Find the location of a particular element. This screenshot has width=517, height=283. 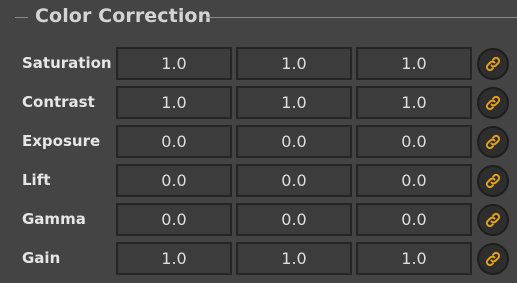

group-divider-left is located at coordinates (21, 17).